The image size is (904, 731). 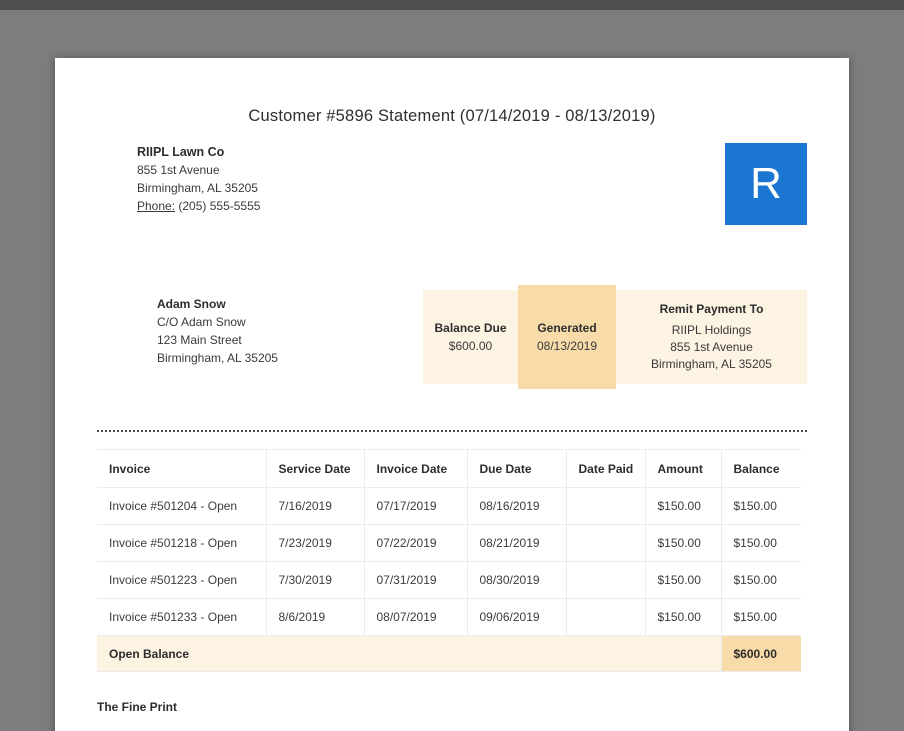 What do you see at coordinates (567, 346) in the screenshot?
I see `generated-value: 08/13/2019` at bounding box center [567, 346].